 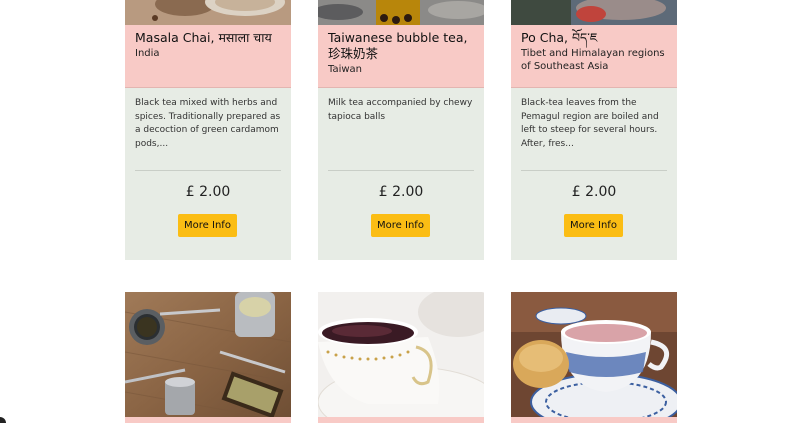 What do you see at coordinates (208, 357) in the screenshot?
I see `yerba-mate-photo` at bounding box center [208, 357].